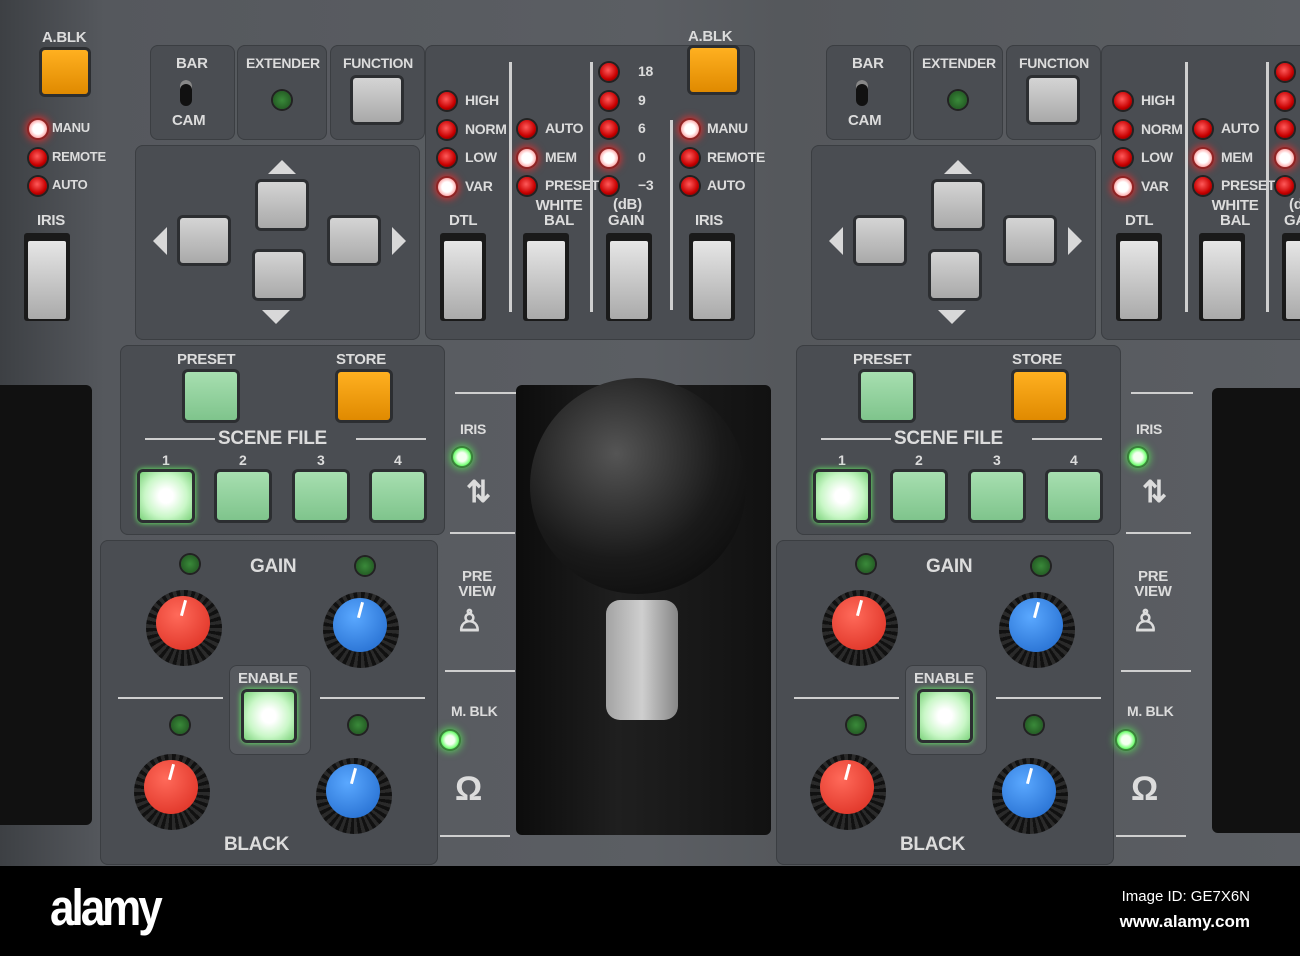 Image resolution: width=1300 pixels, height=956 pixels. Describe the element at coordinates (1237, 156) in the screenshot. I see `white_bal-label-1: MEM` at that location.